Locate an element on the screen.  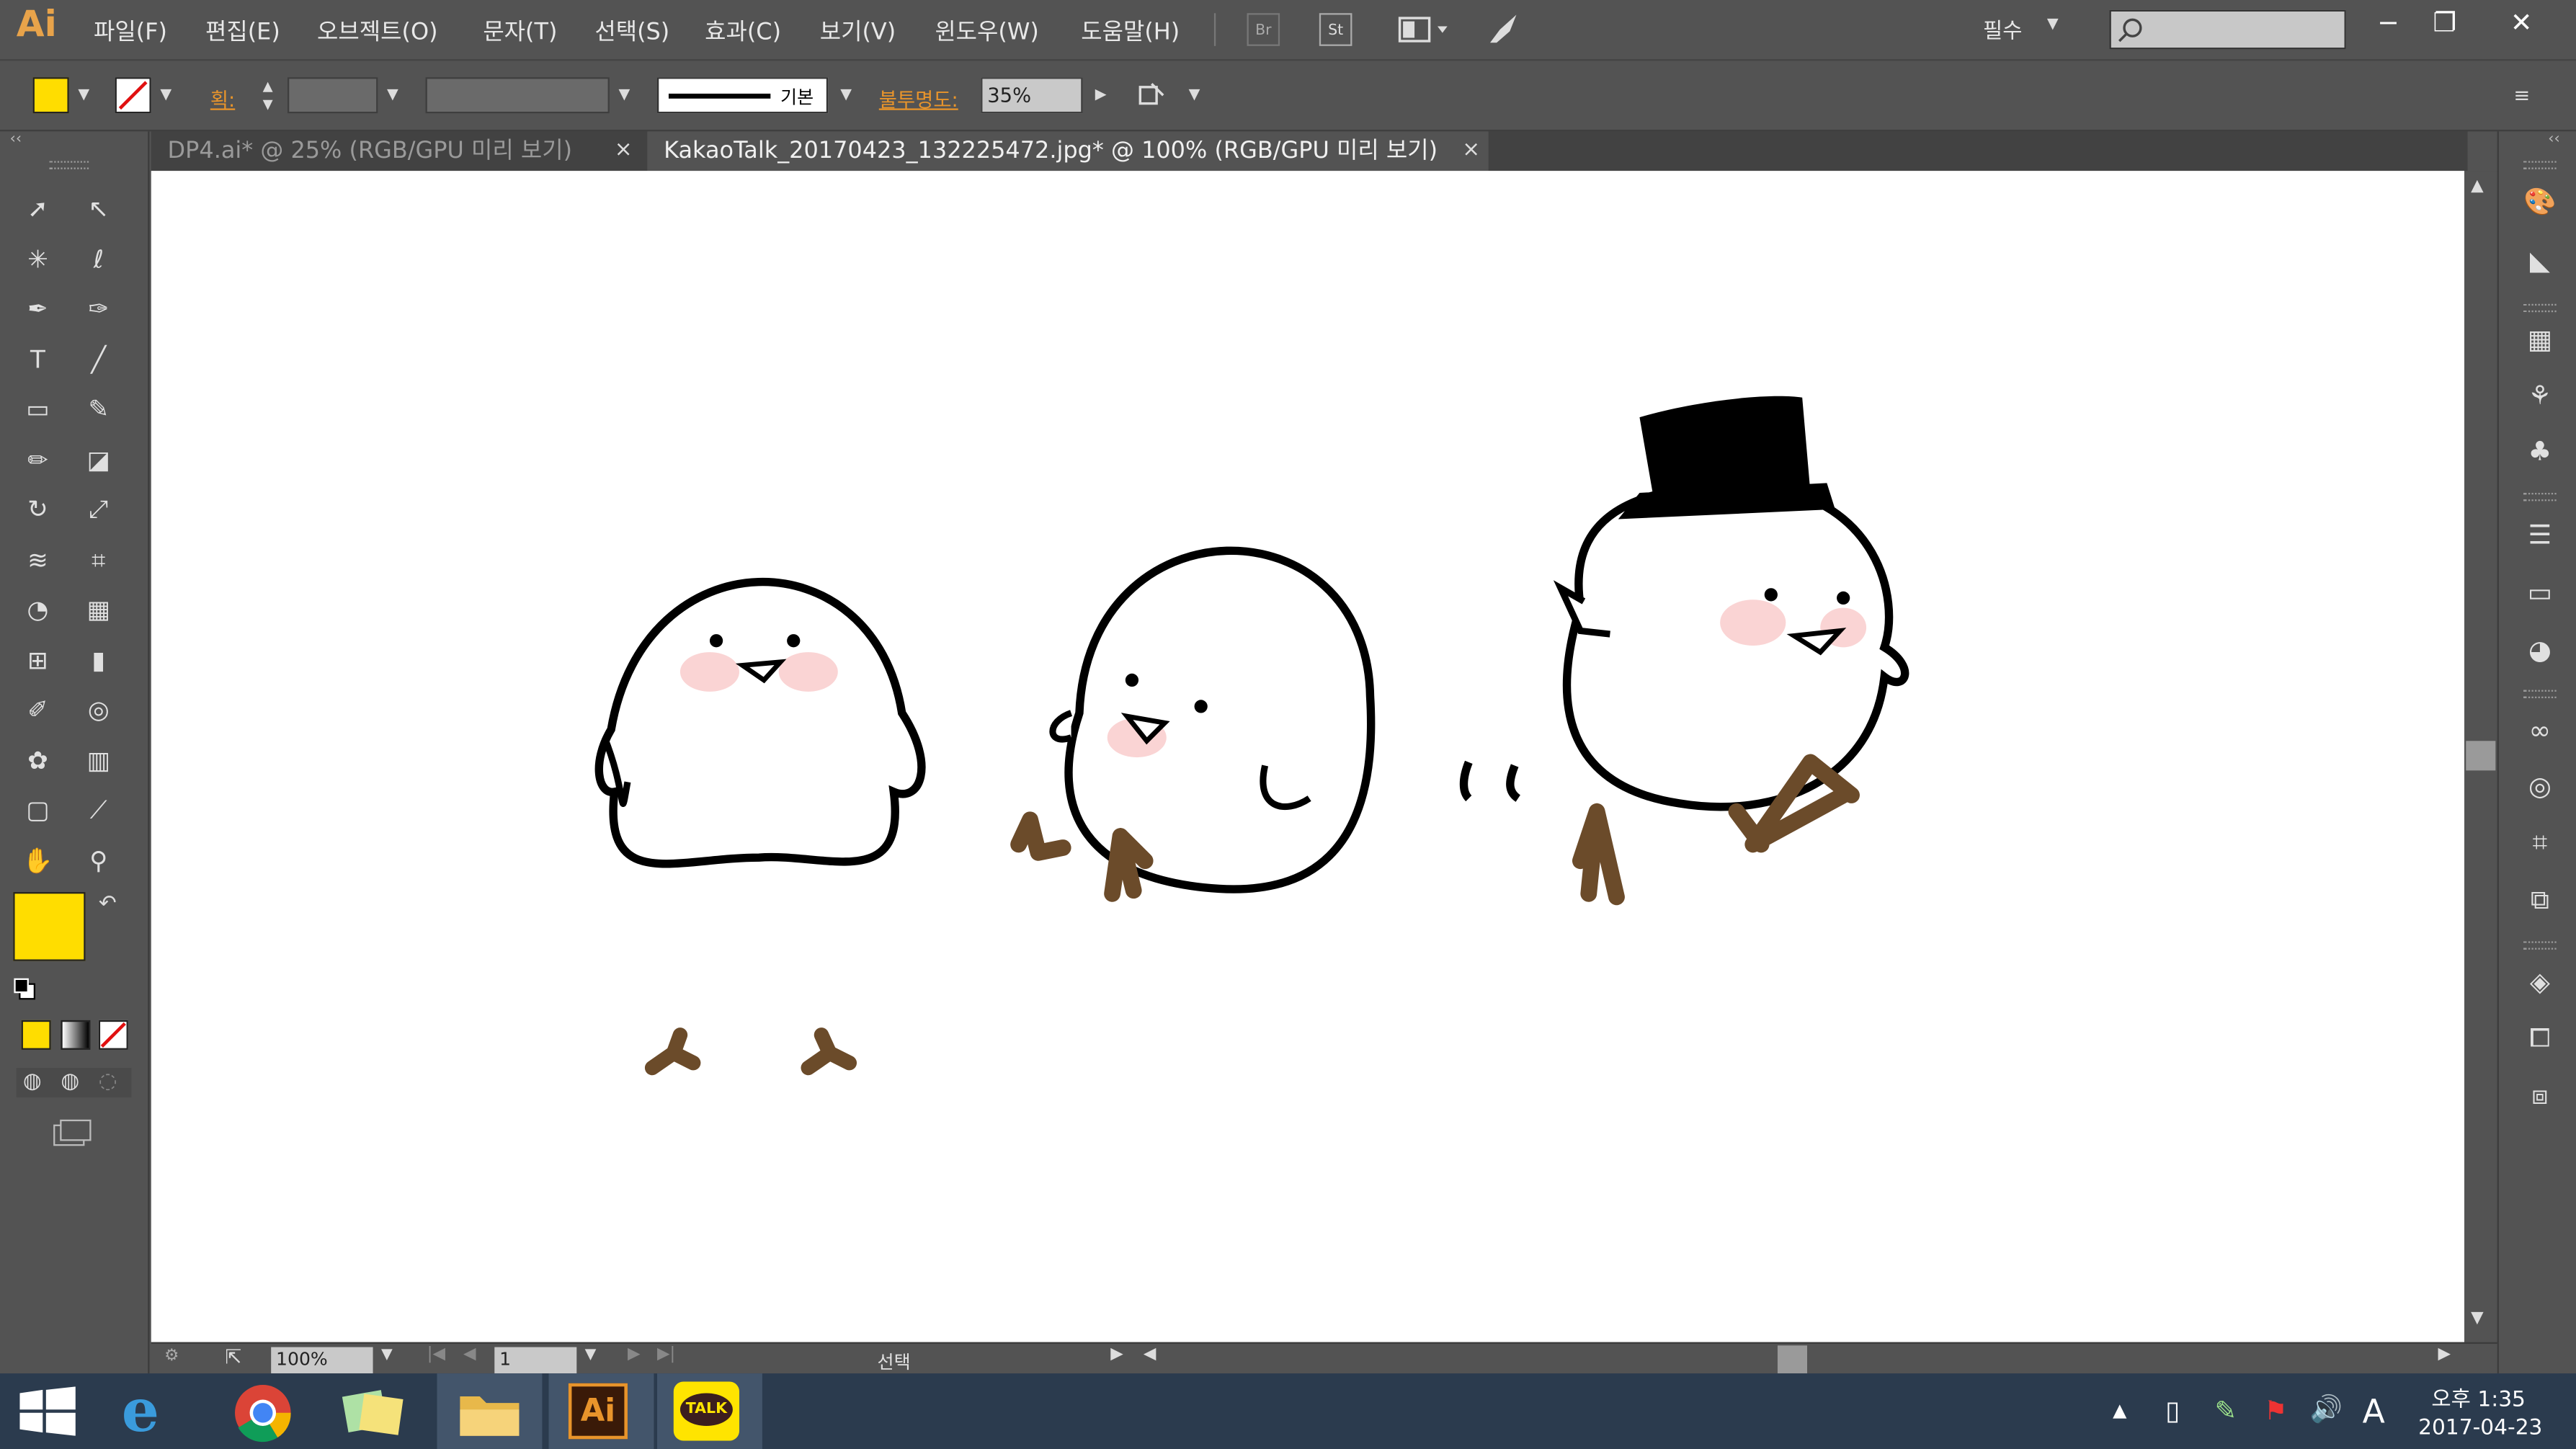
expand-panels-icon: ‹‹ is located at coordinates (2553, 140).